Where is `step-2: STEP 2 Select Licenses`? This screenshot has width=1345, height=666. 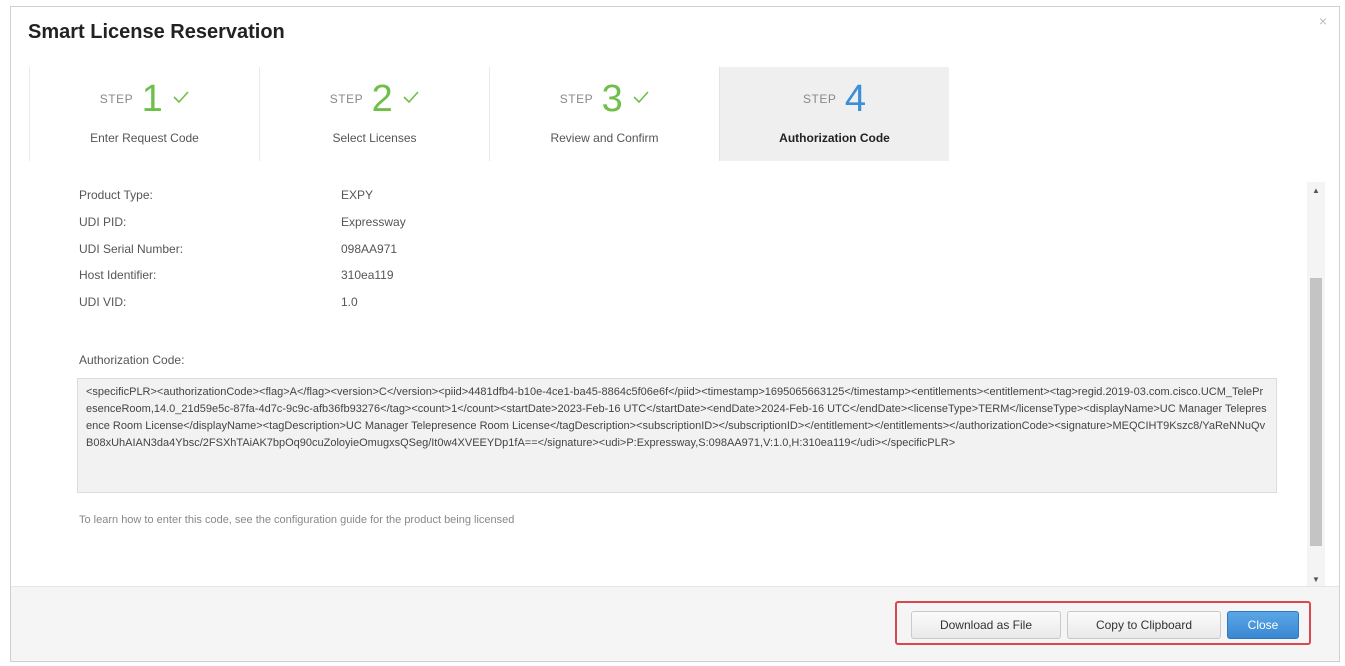 step-2: STEP 2 Select Licenses is located at coordinates (374, 114).